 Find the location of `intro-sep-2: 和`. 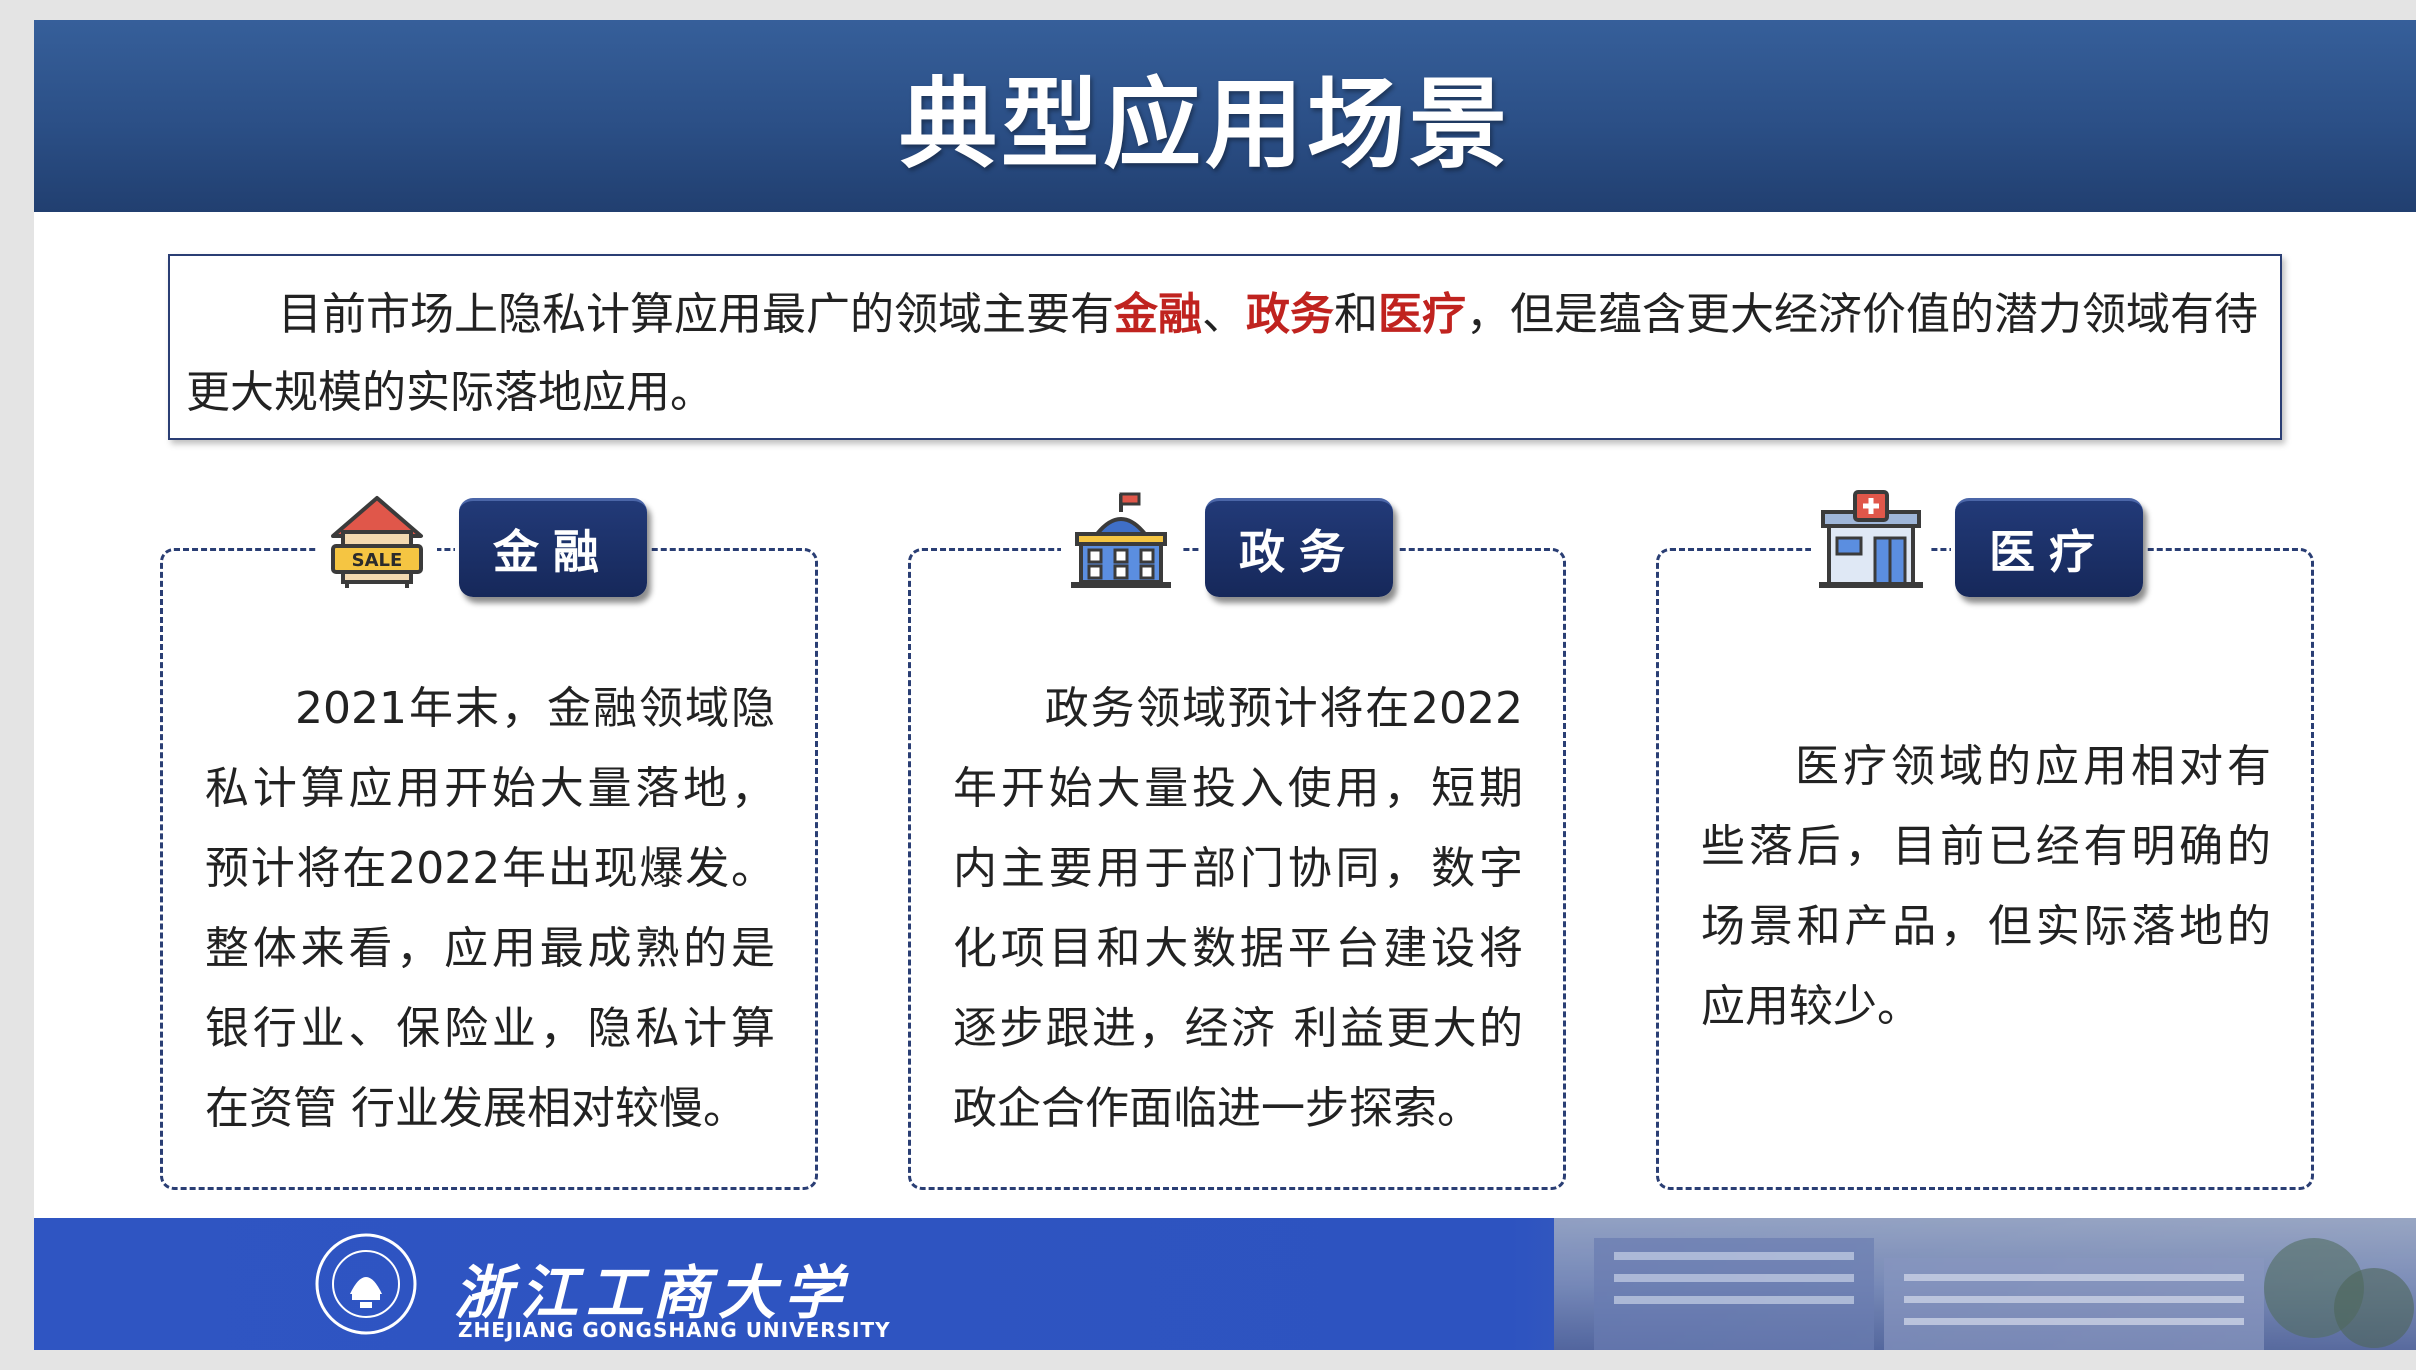

intro-sep-2: 和 is located at coordinates (1356, 314).